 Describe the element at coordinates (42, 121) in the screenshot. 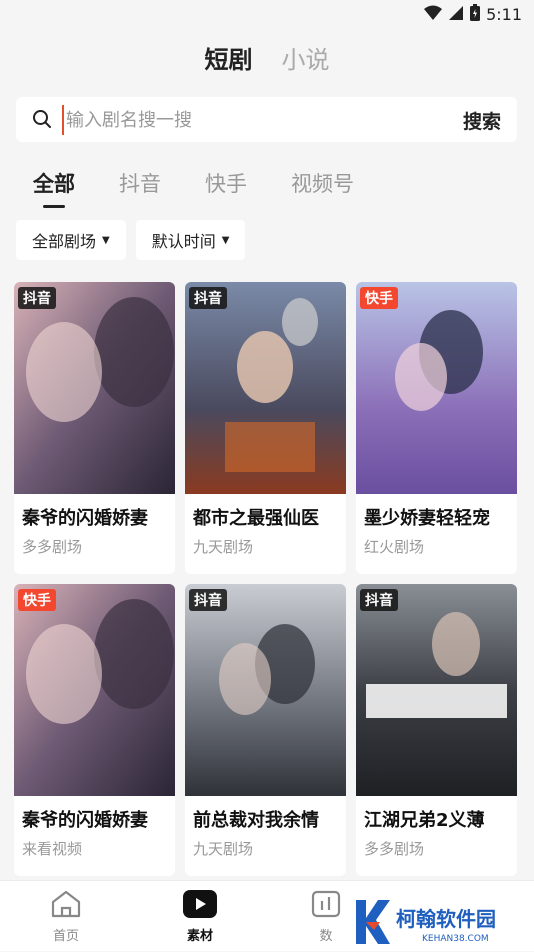

I see `search-icon` at that location.